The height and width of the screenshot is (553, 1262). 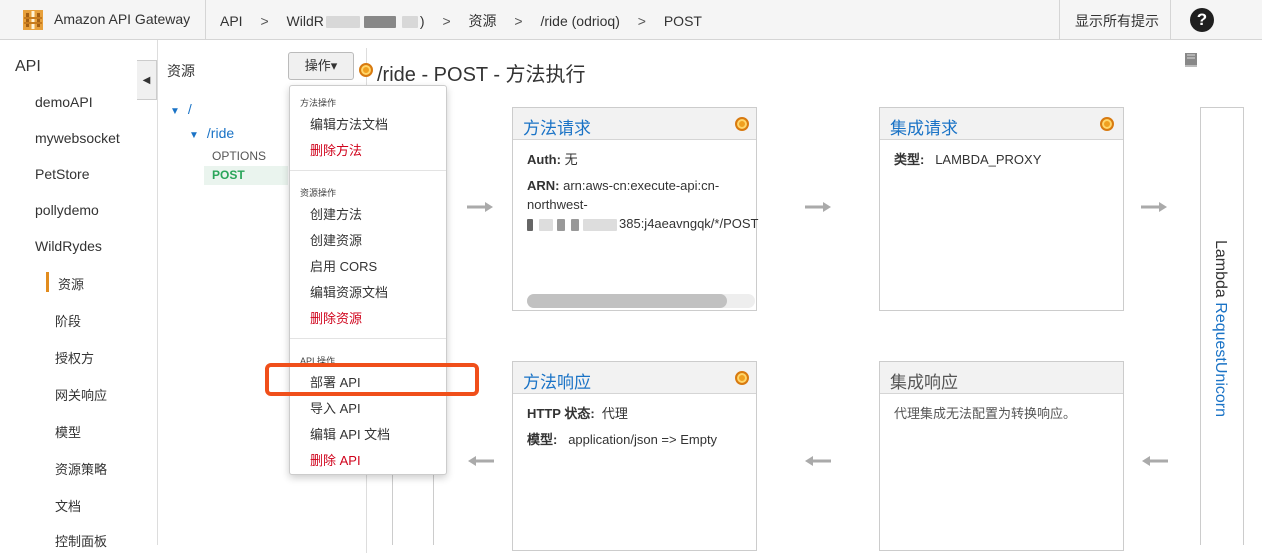 I want to click on arrow-right-icon, so click(x=480, y=207).